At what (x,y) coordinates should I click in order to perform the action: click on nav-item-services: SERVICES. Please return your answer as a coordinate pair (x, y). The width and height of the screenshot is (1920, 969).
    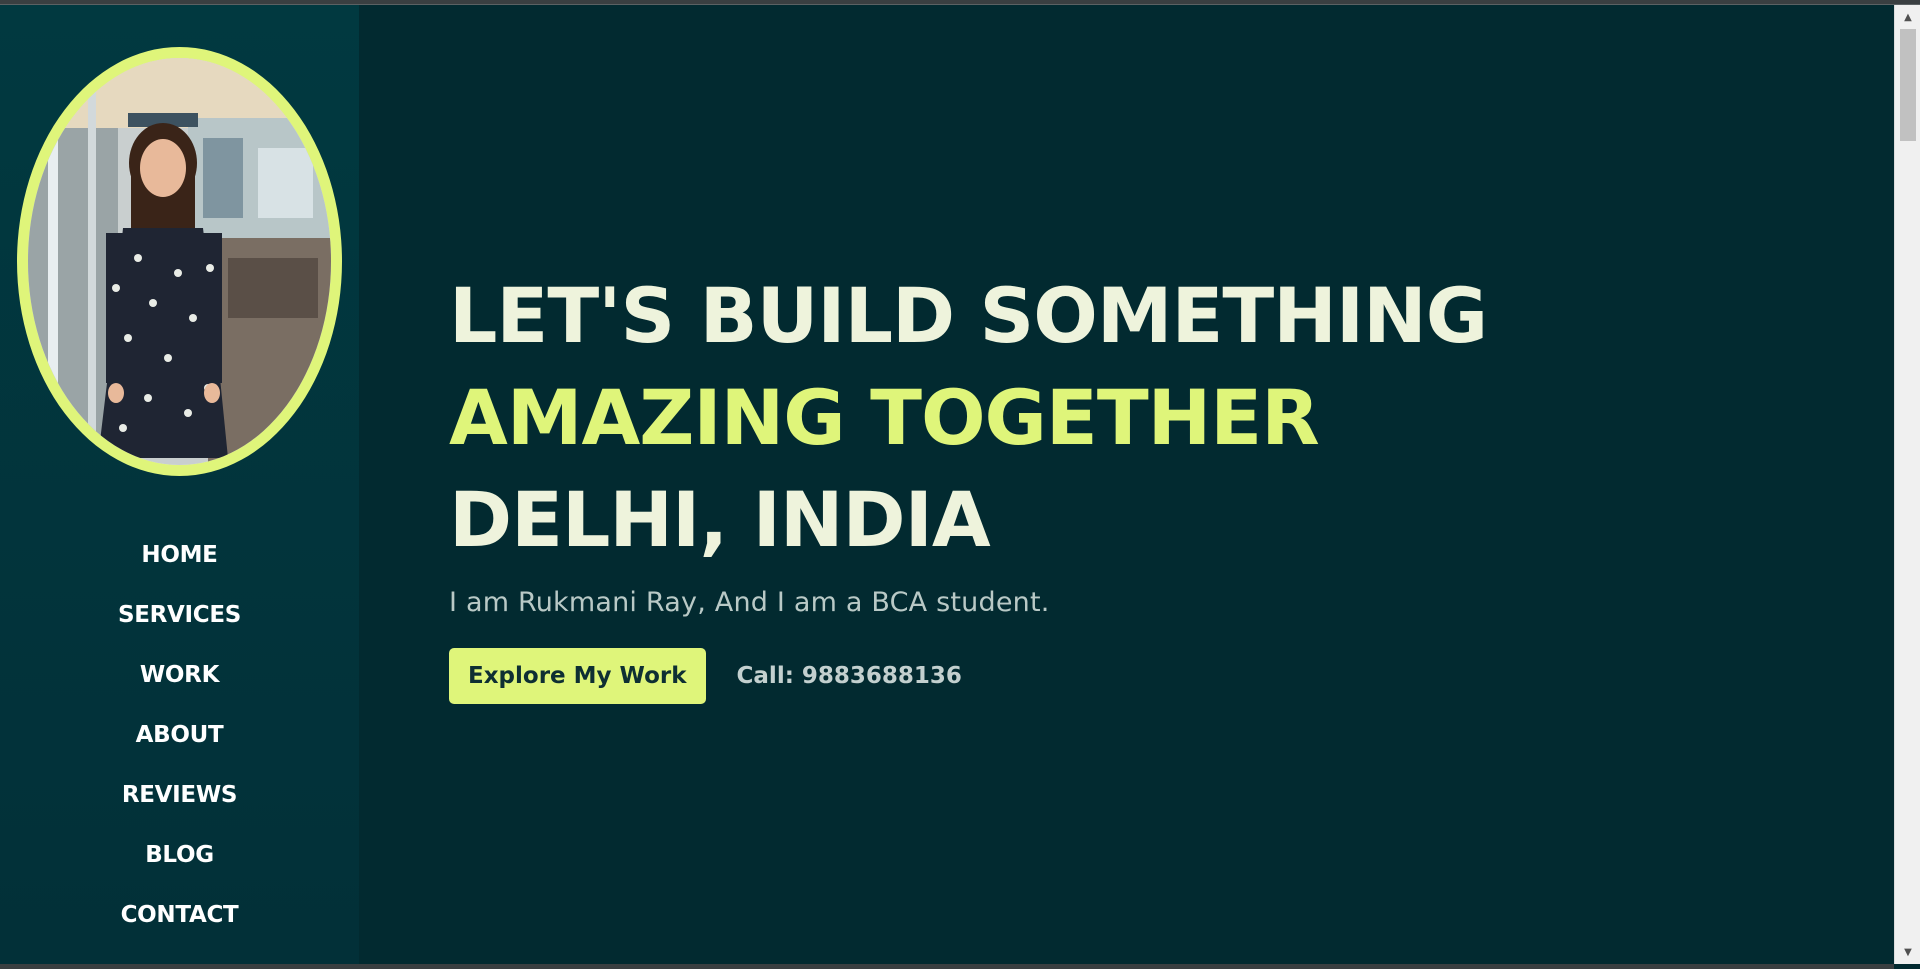
    Looking at the image, I should click on (179, 615).